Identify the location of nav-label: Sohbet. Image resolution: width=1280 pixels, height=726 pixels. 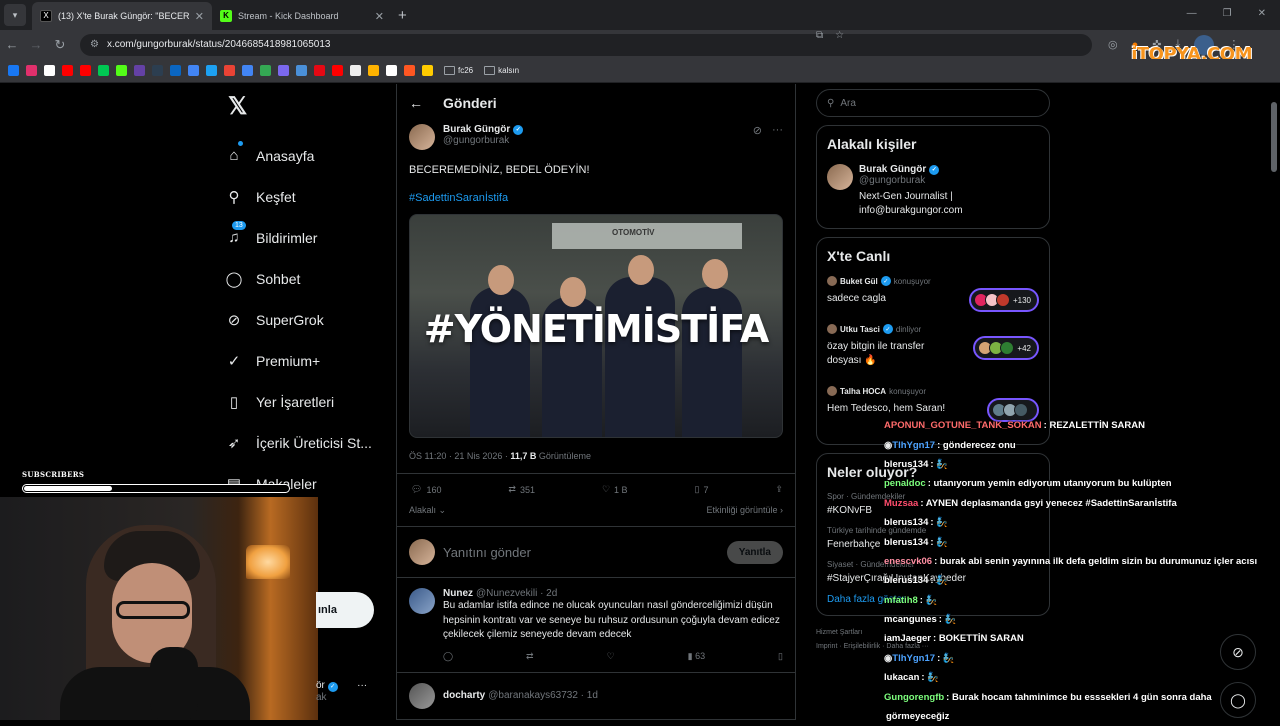
(278, 278).